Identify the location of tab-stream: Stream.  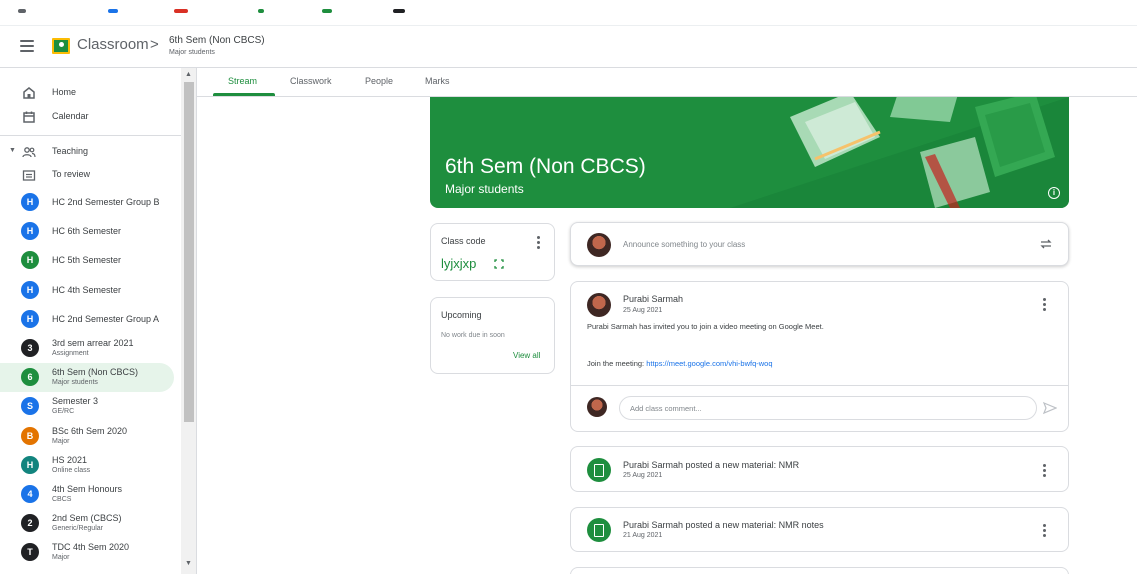
(242, 81).